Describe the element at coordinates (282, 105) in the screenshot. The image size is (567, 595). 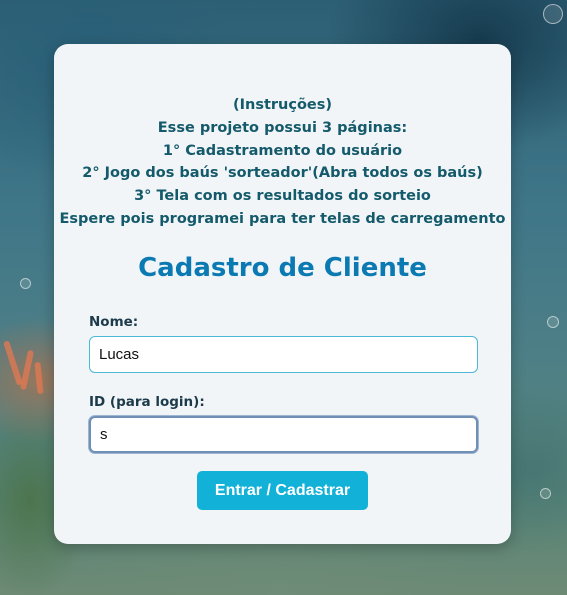
I see `instructions-line: (Instruções)` at that location.